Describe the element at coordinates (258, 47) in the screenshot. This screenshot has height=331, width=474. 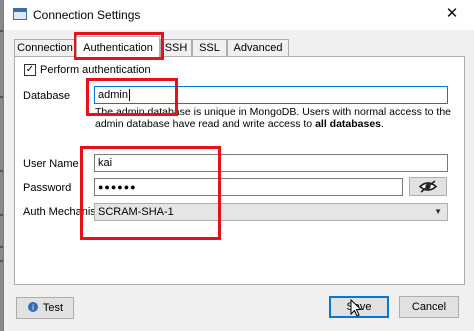
I see `tab-advanced: Advanced` at that location.